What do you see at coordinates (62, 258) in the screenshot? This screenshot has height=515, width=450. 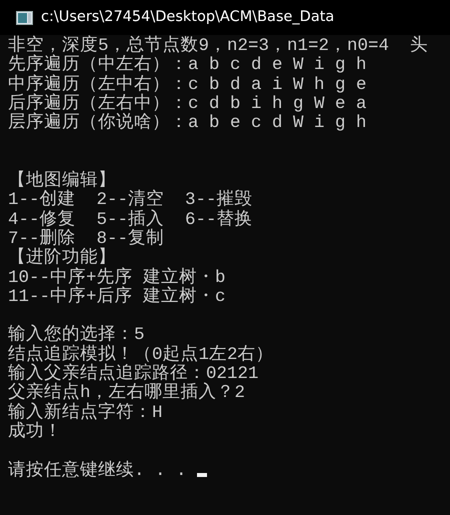 I see `console-line: 【进阶功能】` at bounding box center [62, 258].